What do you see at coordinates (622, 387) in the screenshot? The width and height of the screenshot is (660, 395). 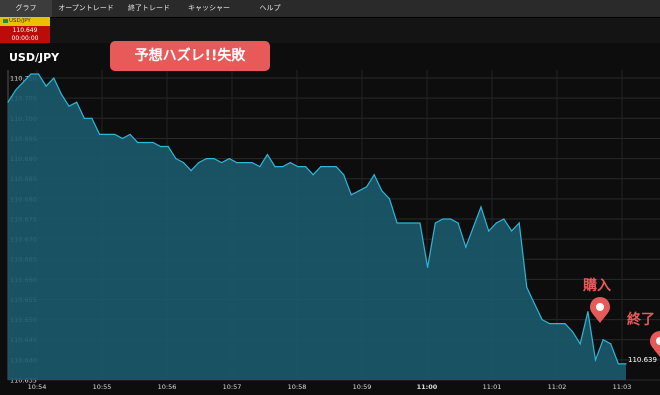 I see `x-tick-label: 11:03` at bounding box center [622, 387].